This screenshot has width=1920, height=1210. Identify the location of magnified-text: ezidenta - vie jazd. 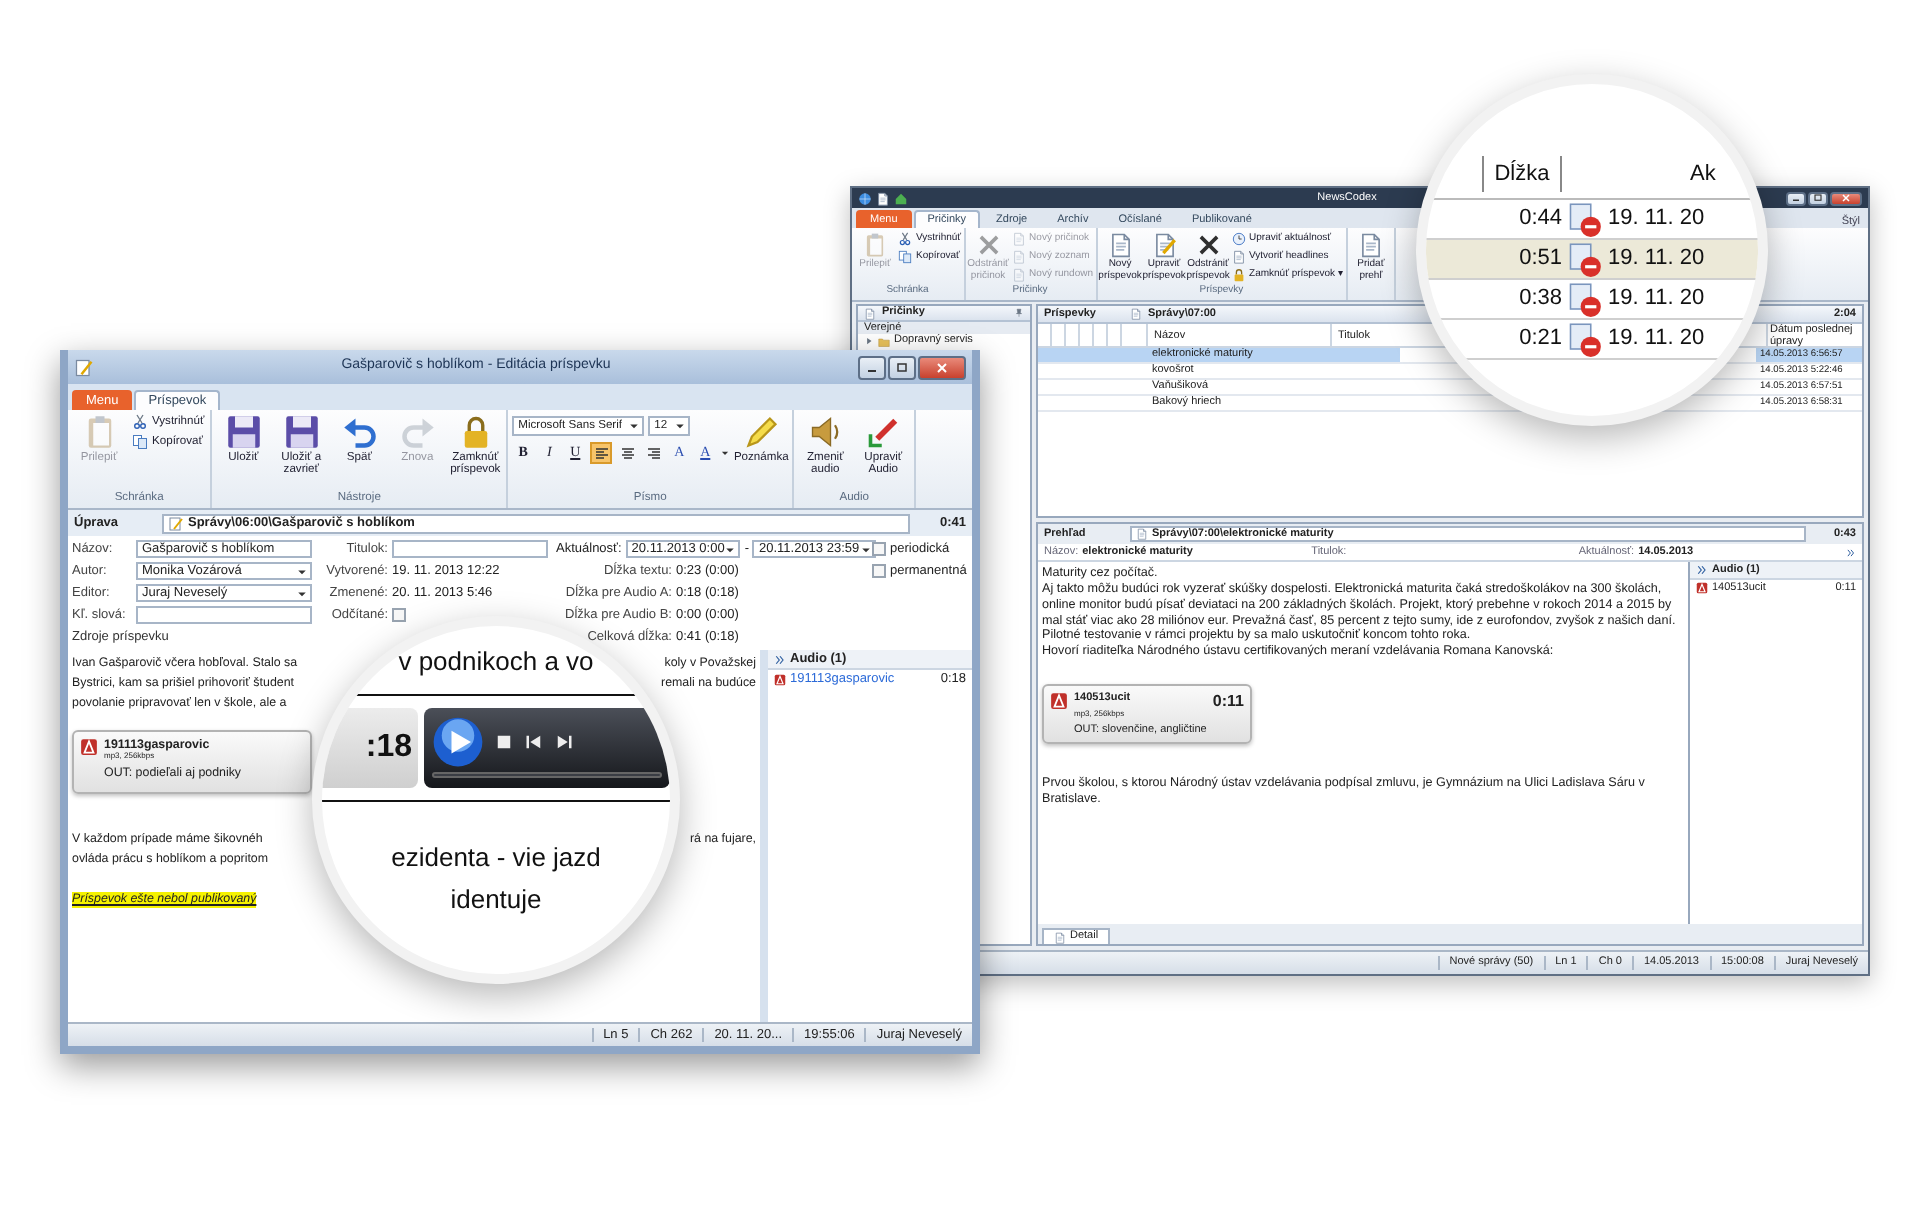
(496, 857).